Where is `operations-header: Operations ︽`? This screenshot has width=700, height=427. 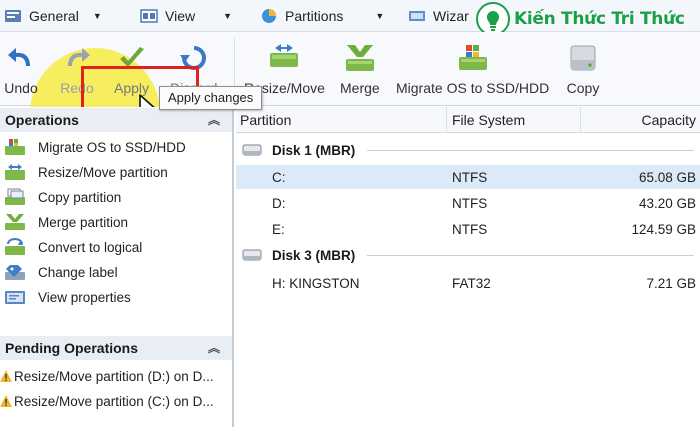 operations-header: Operations ︽ is located at coordinates (116, 120).